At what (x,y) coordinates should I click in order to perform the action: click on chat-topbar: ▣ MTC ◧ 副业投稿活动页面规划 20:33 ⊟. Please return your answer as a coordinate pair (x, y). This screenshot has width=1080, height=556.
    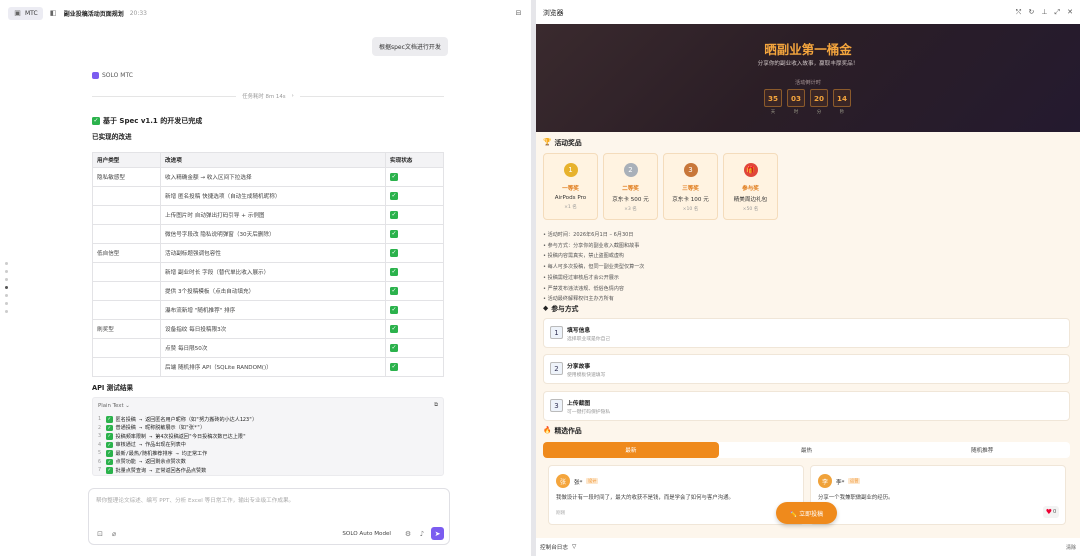
    Looking at the image, I should click on (265, 13).